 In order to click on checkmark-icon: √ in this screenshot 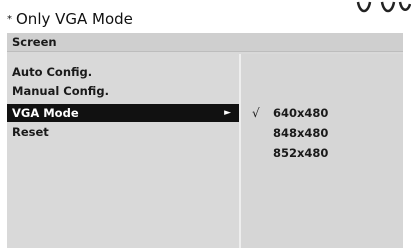, I will do `click(256, 113)`.